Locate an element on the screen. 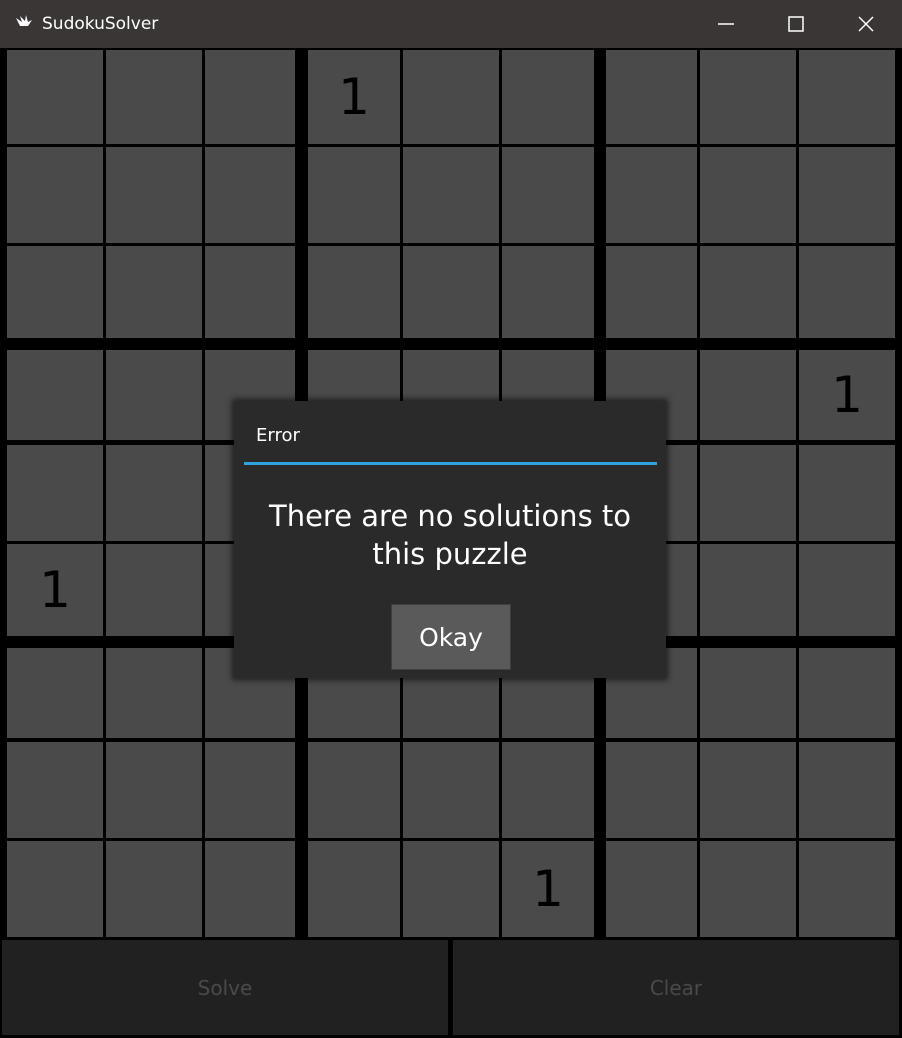 The width and height of the screenshot is (902, 1038). okay-button: Okay is located at coordinates (451, 637).